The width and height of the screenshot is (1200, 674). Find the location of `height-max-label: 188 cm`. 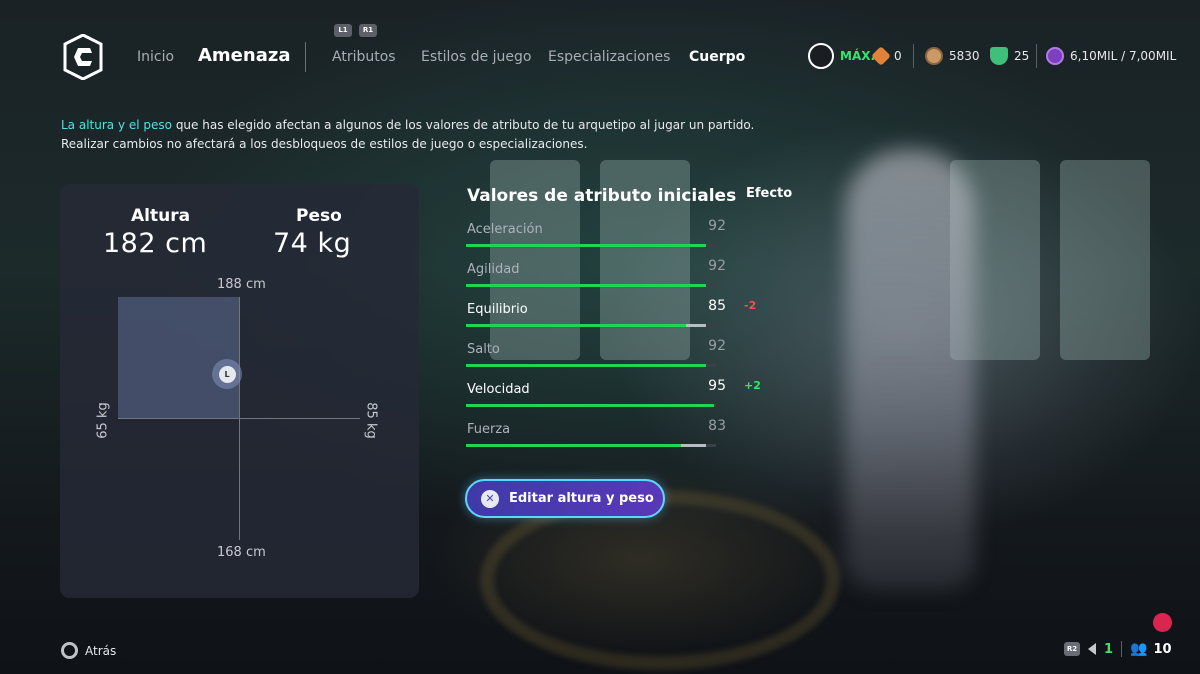

height-max-label: 188 cm is located at coordinates (241, 284).